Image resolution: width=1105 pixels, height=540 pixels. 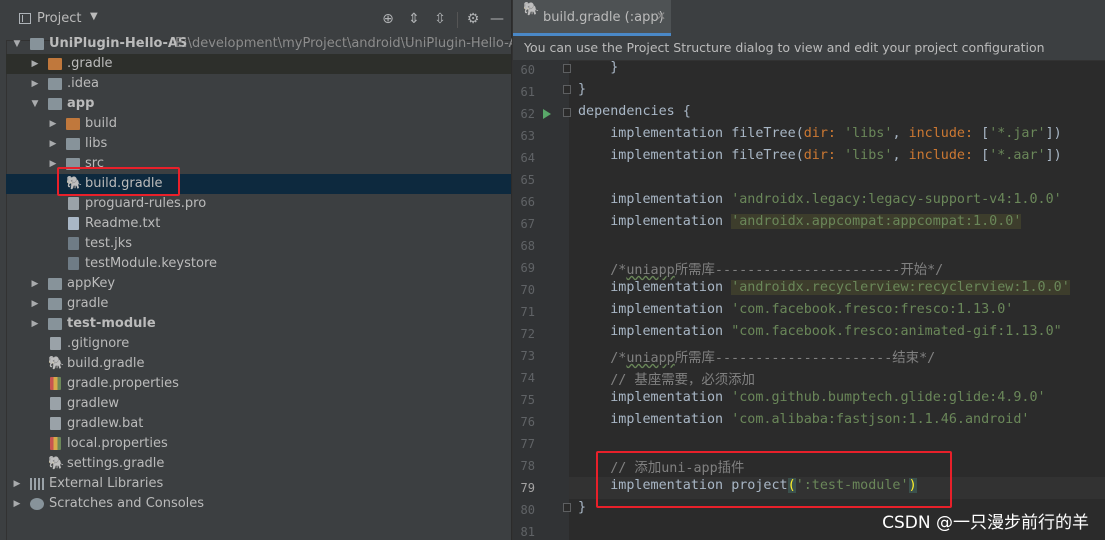 I want to click on tree-item-label: UniPlugin-Hello-AS, so click(x=118, y=43).